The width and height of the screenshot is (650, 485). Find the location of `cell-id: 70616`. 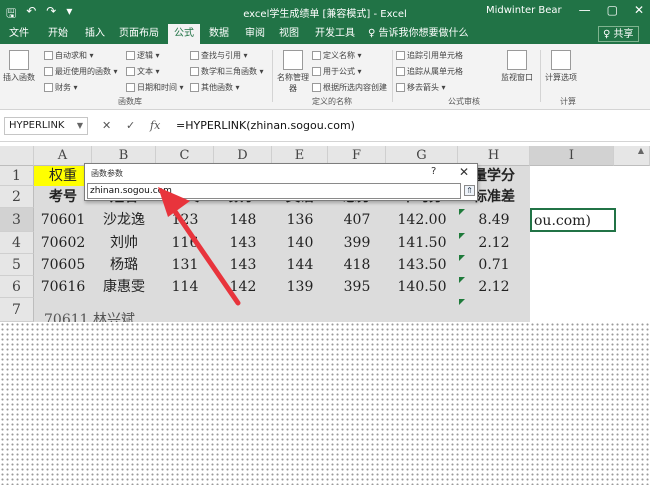

cell-id: 70616 is located at coordinates (63, 287).